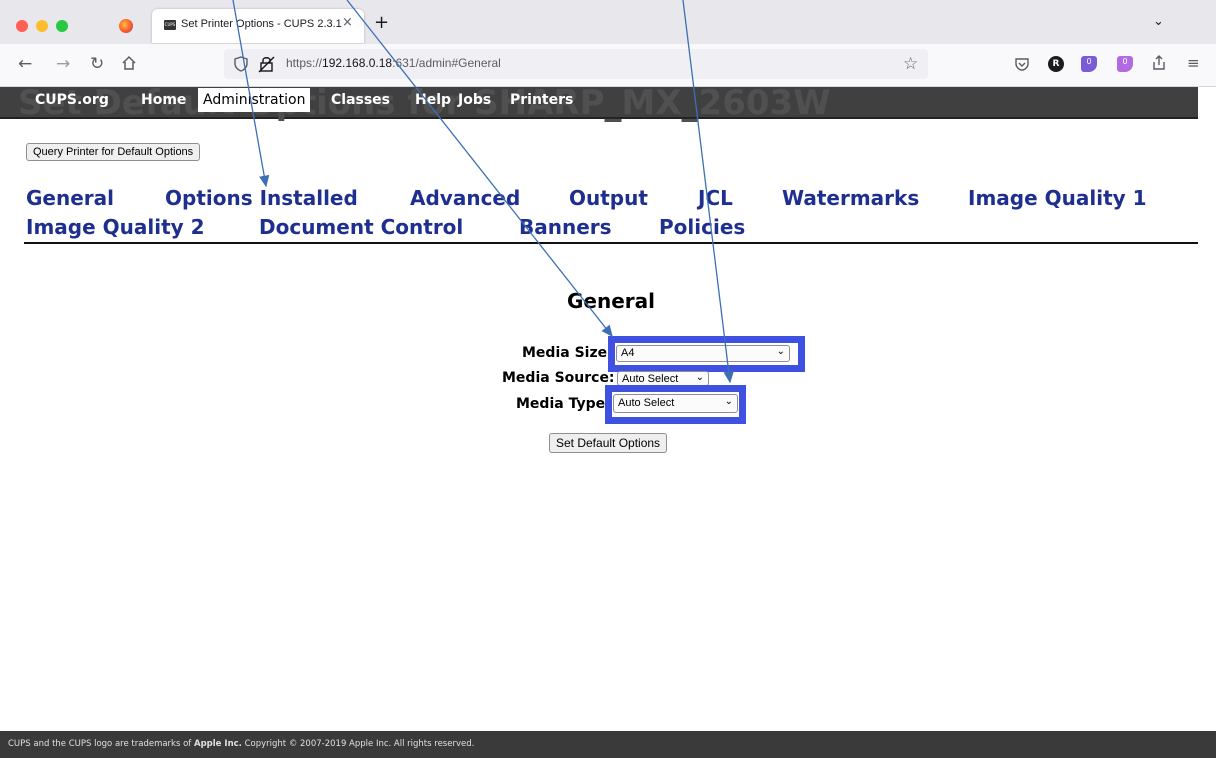 Image resolution: width=1216 pixels, height=758 pixels. I want to click on media-type-value: Auto Select, so click(646, 403).